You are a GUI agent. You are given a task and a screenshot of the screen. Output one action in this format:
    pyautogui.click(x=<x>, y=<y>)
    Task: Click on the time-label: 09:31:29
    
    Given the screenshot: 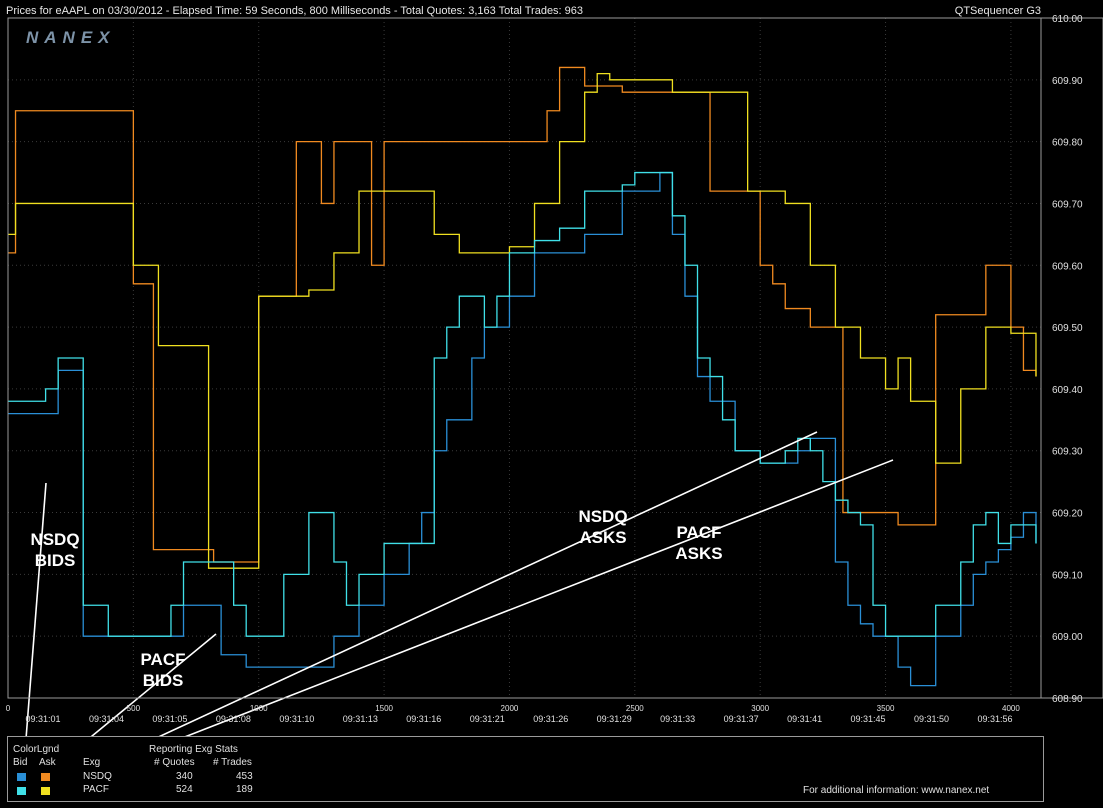 What is the action you would take?
    pyautogui.click(x=614, y=719)
    